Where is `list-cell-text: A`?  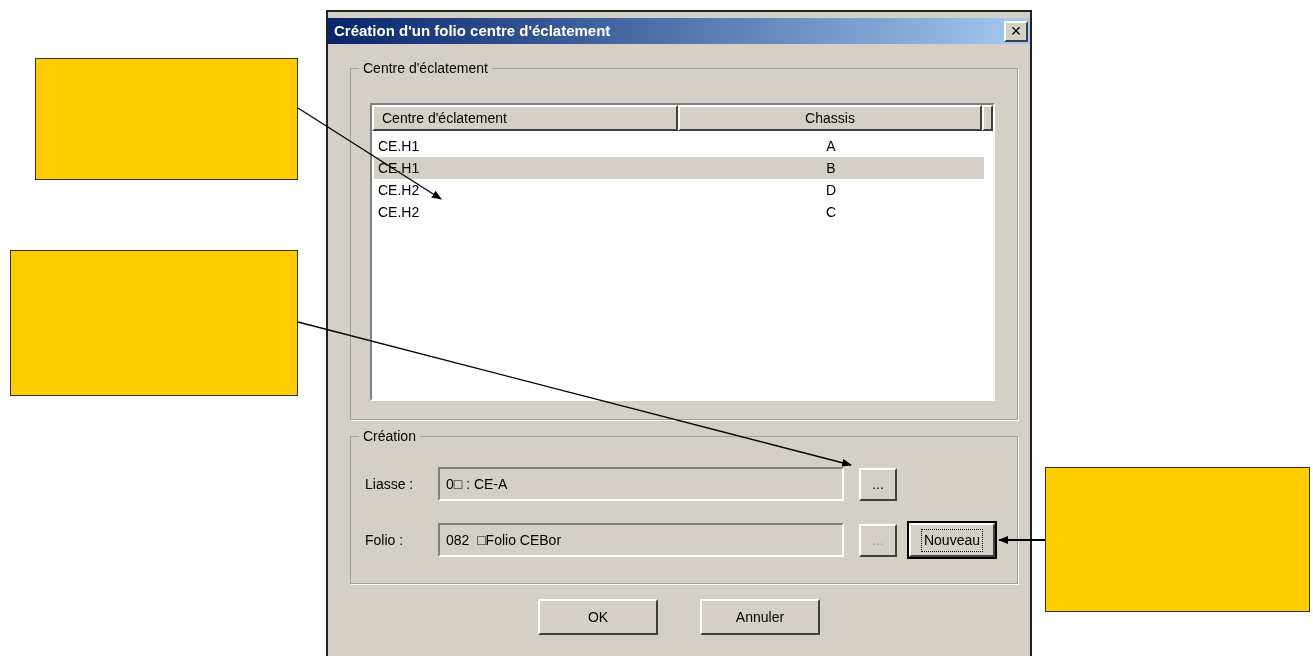 list-cell-text: A is located at coordinates (831, 146).